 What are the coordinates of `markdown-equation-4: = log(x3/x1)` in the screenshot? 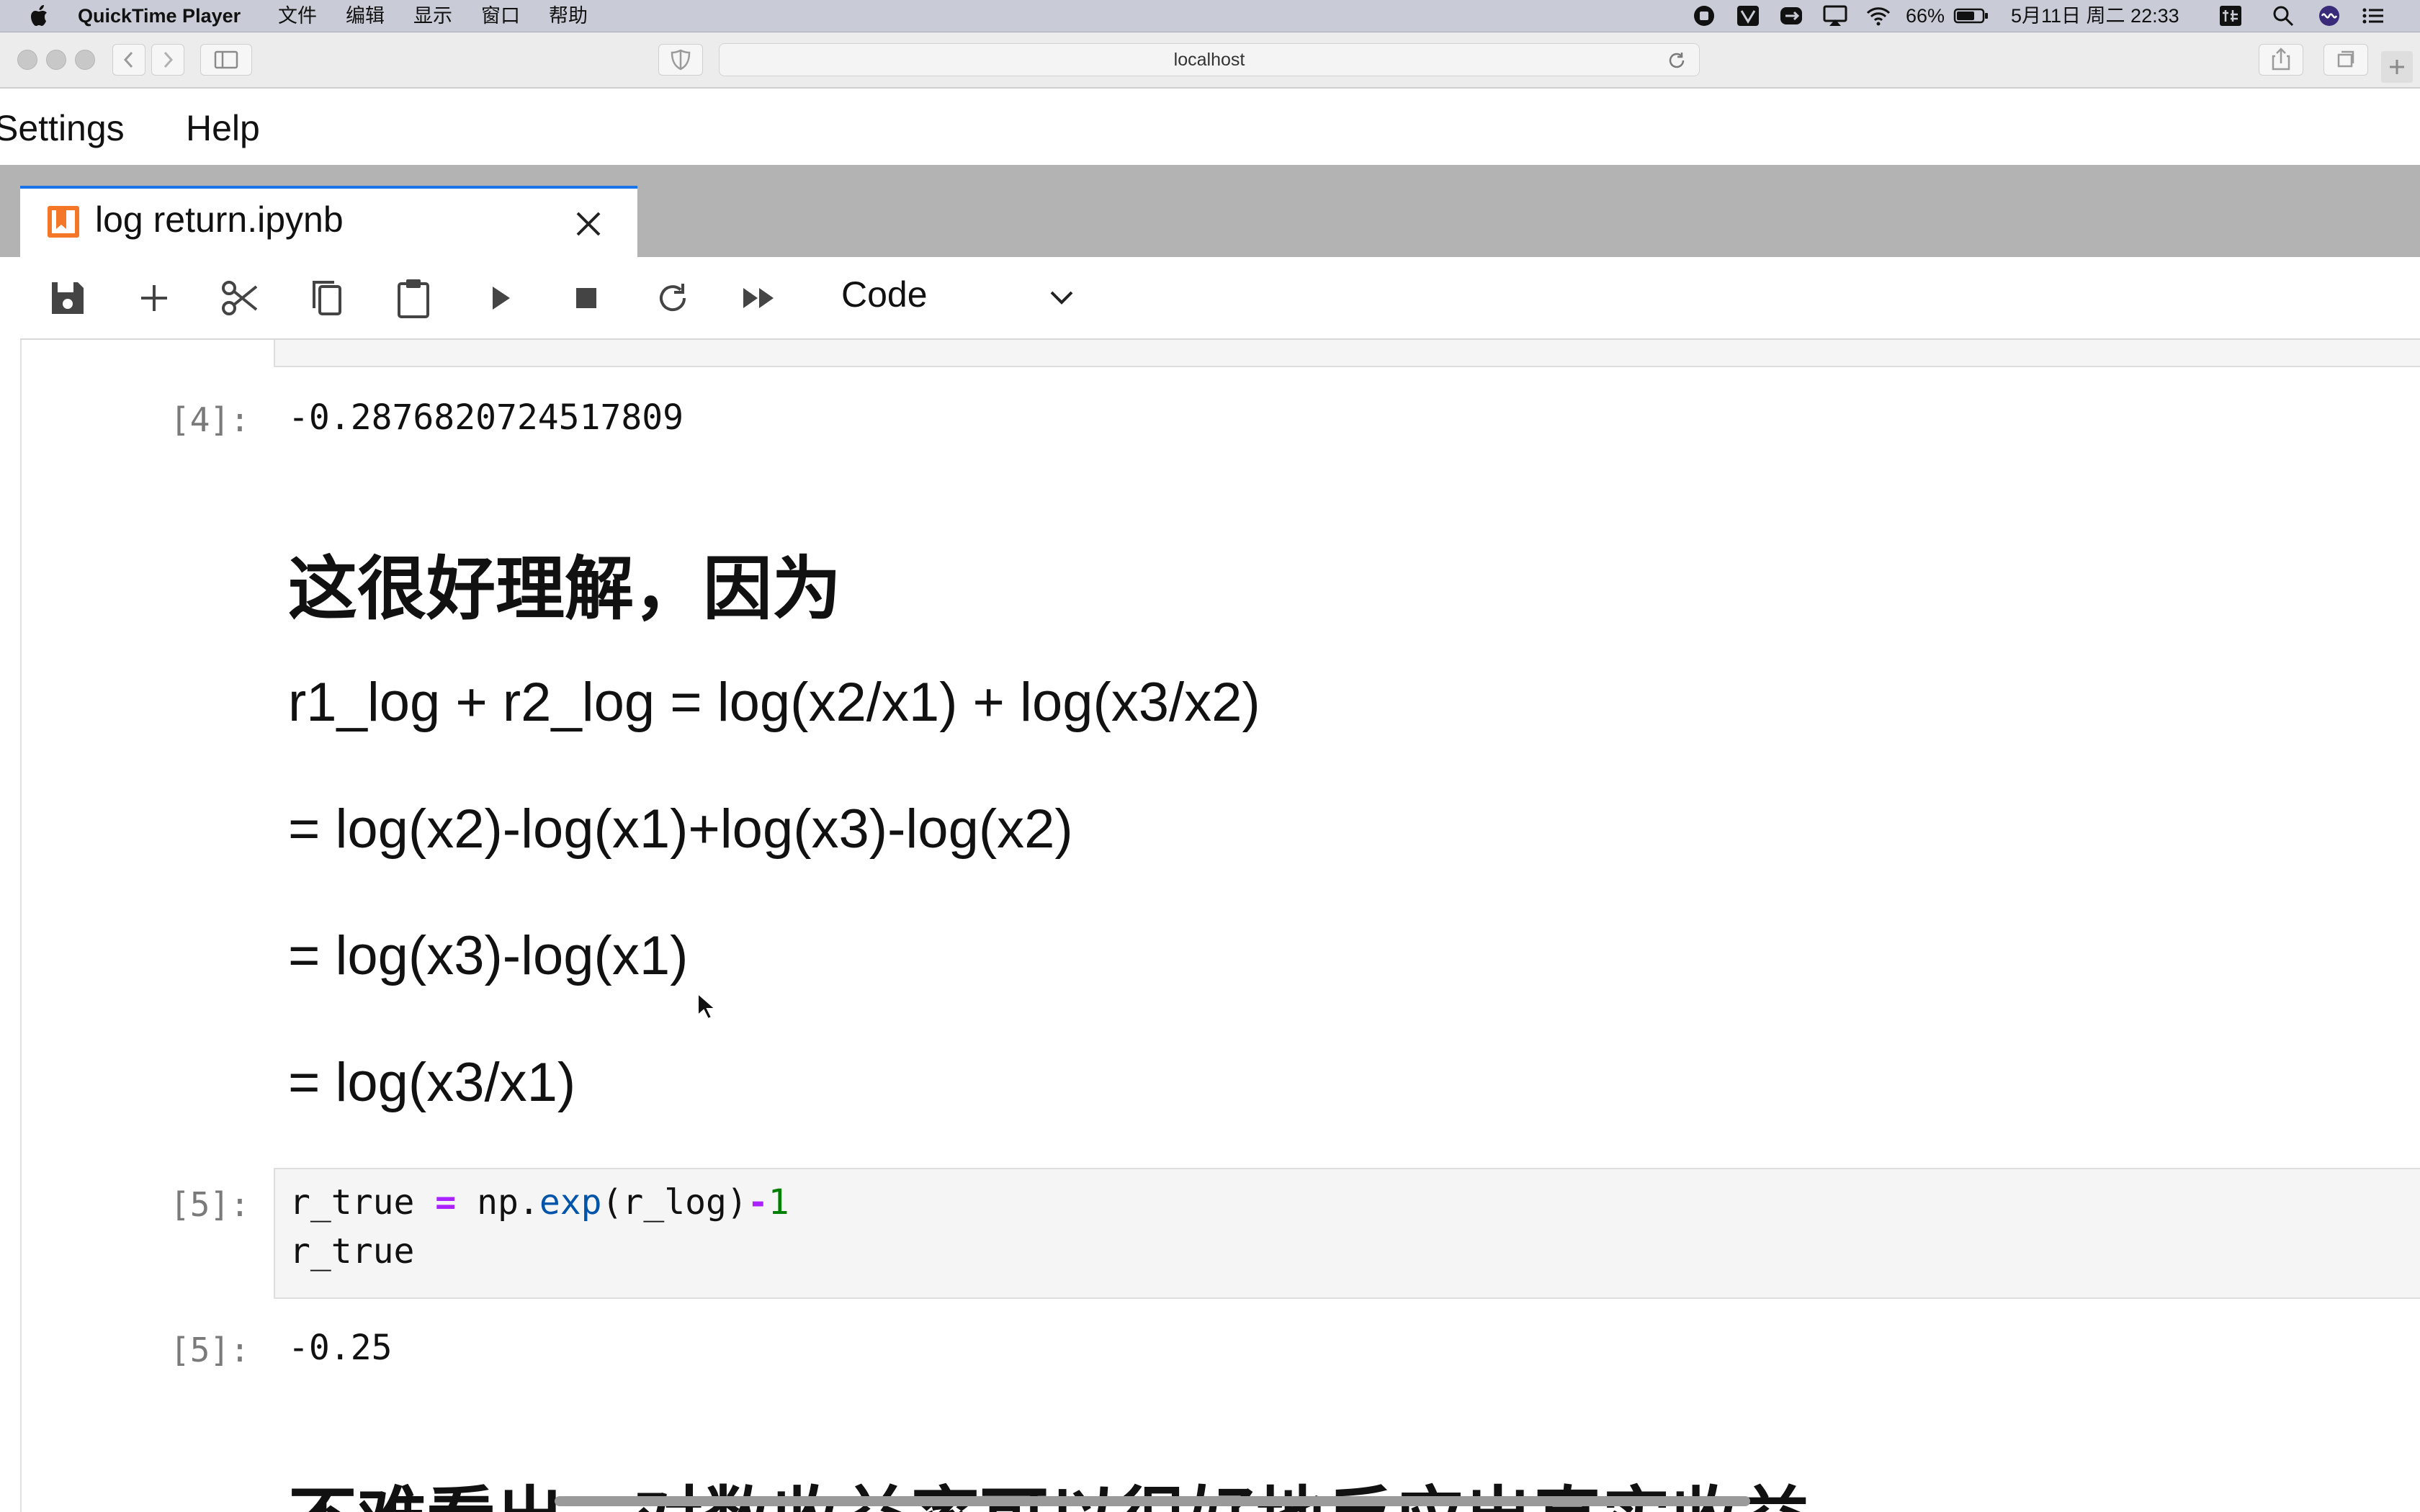 It's located at (432, 1082).